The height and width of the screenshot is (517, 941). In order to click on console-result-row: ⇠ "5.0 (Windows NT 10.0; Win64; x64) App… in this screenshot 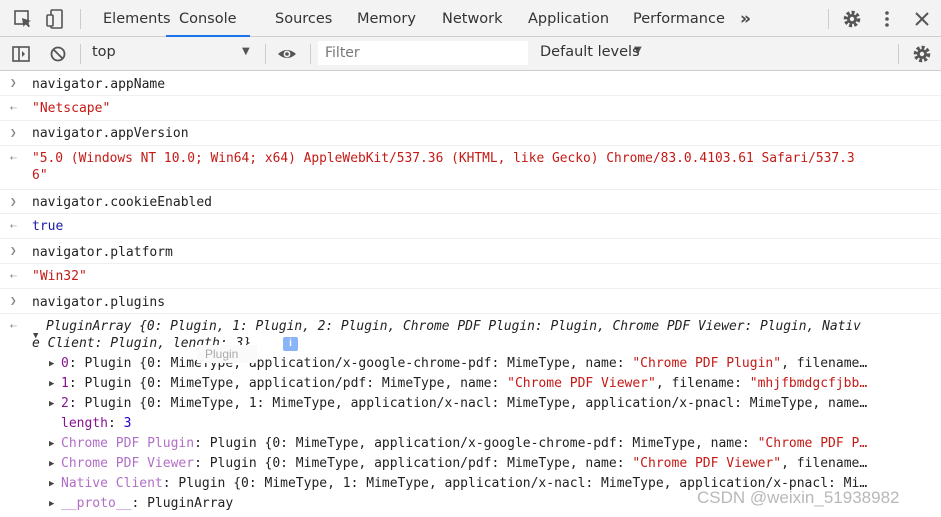, I will do `click(470, 168)`.